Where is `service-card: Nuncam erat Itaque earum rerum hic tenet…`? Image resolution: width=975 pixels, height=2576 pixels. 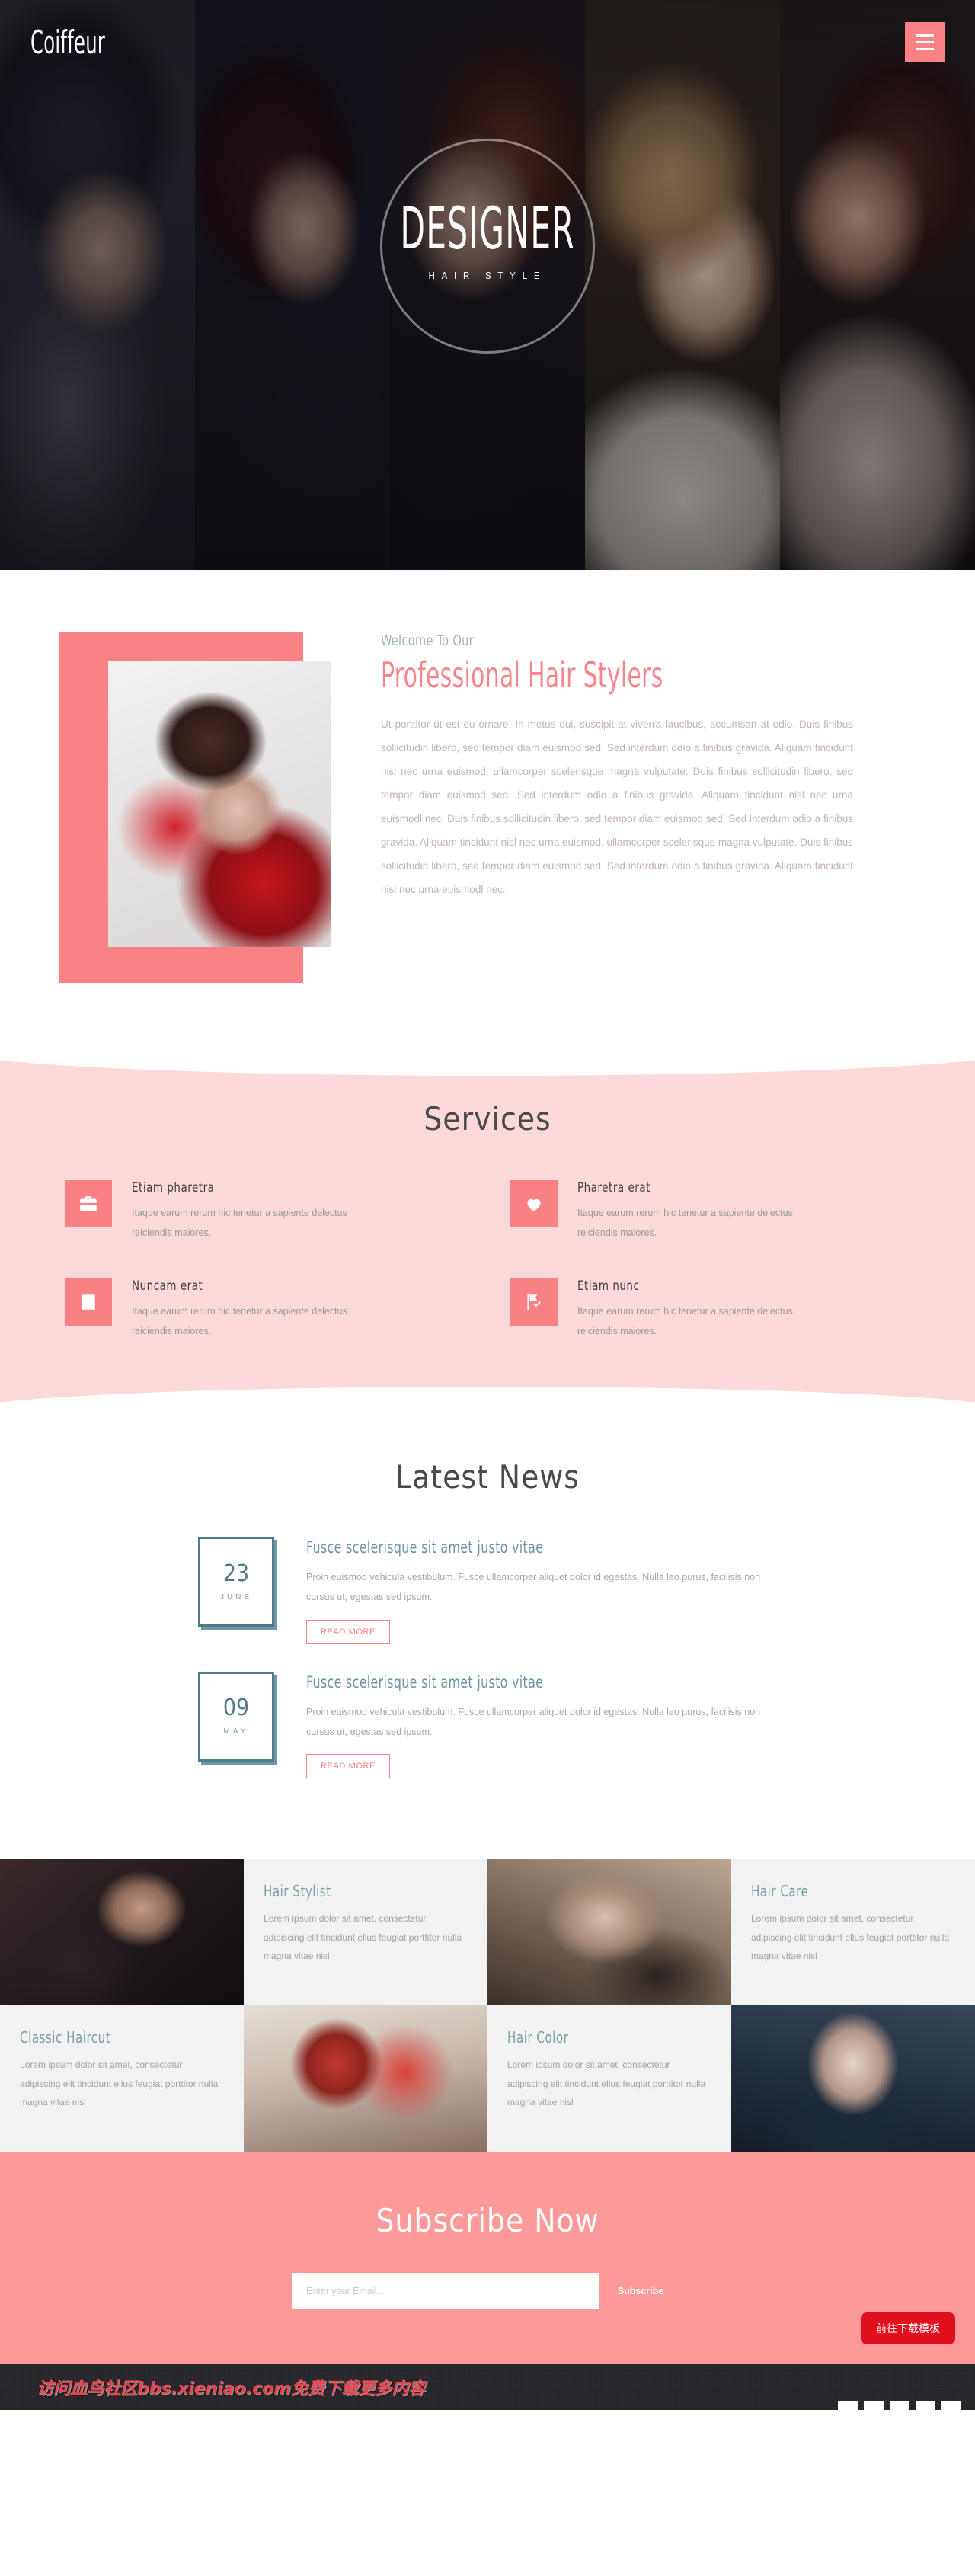
service-card: Nuncam erat Itaque earum rerum hic tenet… is located at coordinates (265, 1310).